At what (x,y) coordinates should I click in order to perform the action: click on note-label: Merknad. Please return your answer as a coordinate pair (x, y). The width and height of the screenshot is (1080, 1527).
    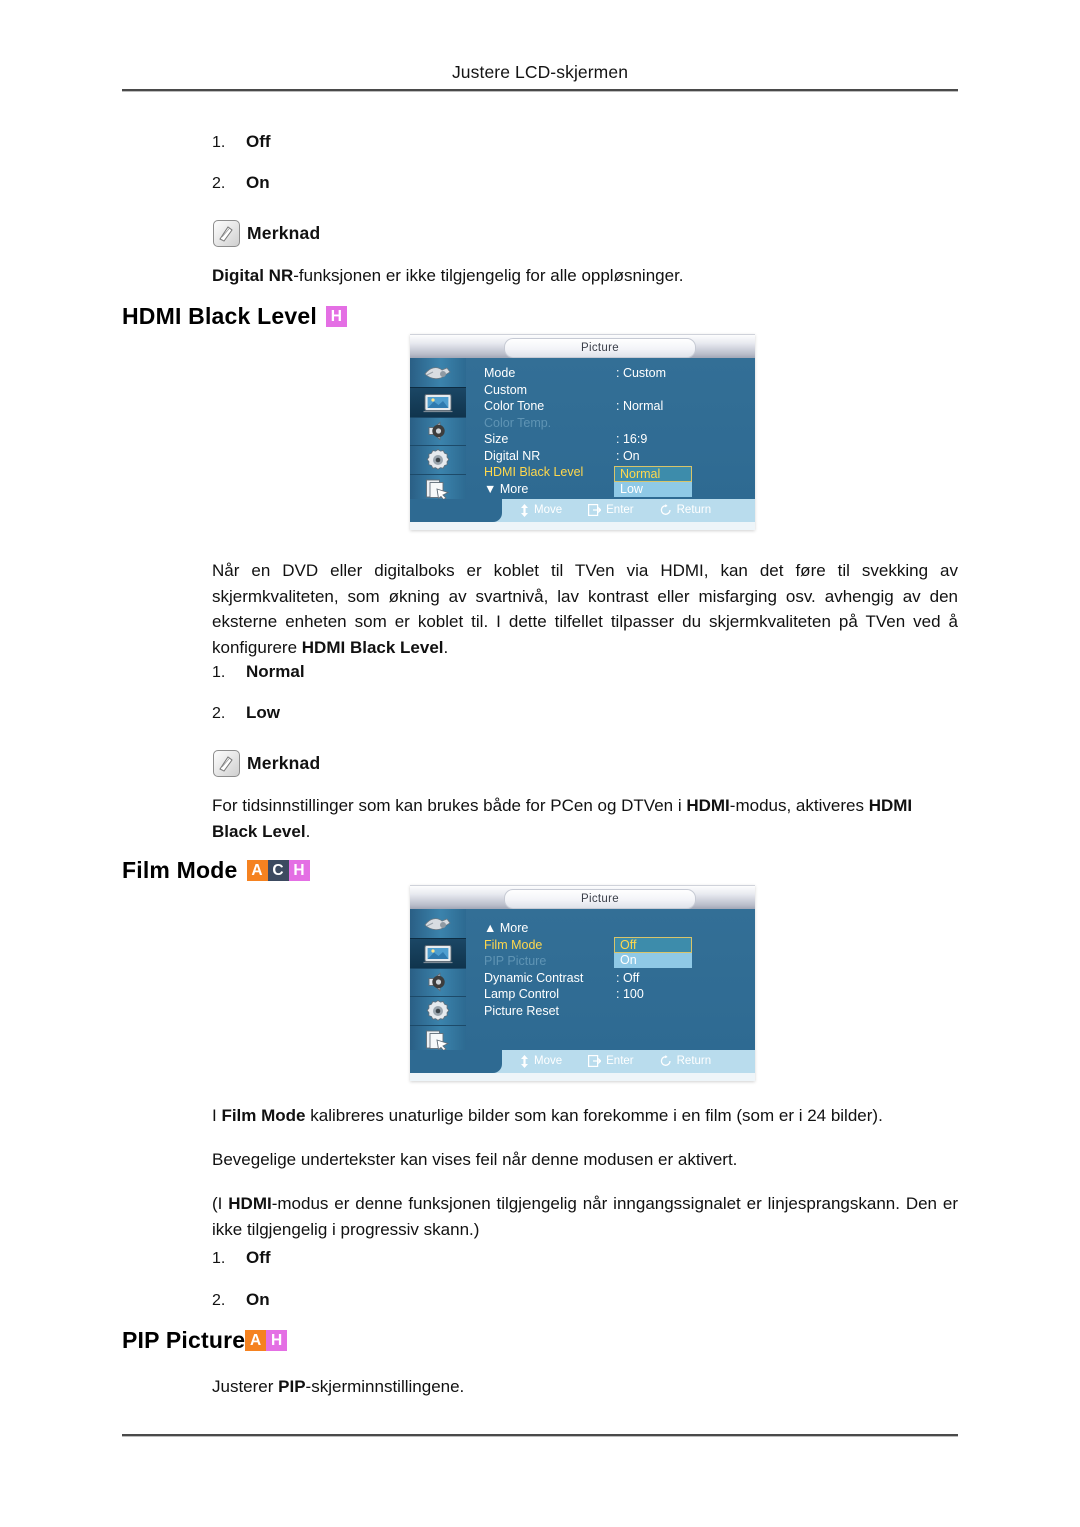
    Looking at the image, I should click on (284, 233).